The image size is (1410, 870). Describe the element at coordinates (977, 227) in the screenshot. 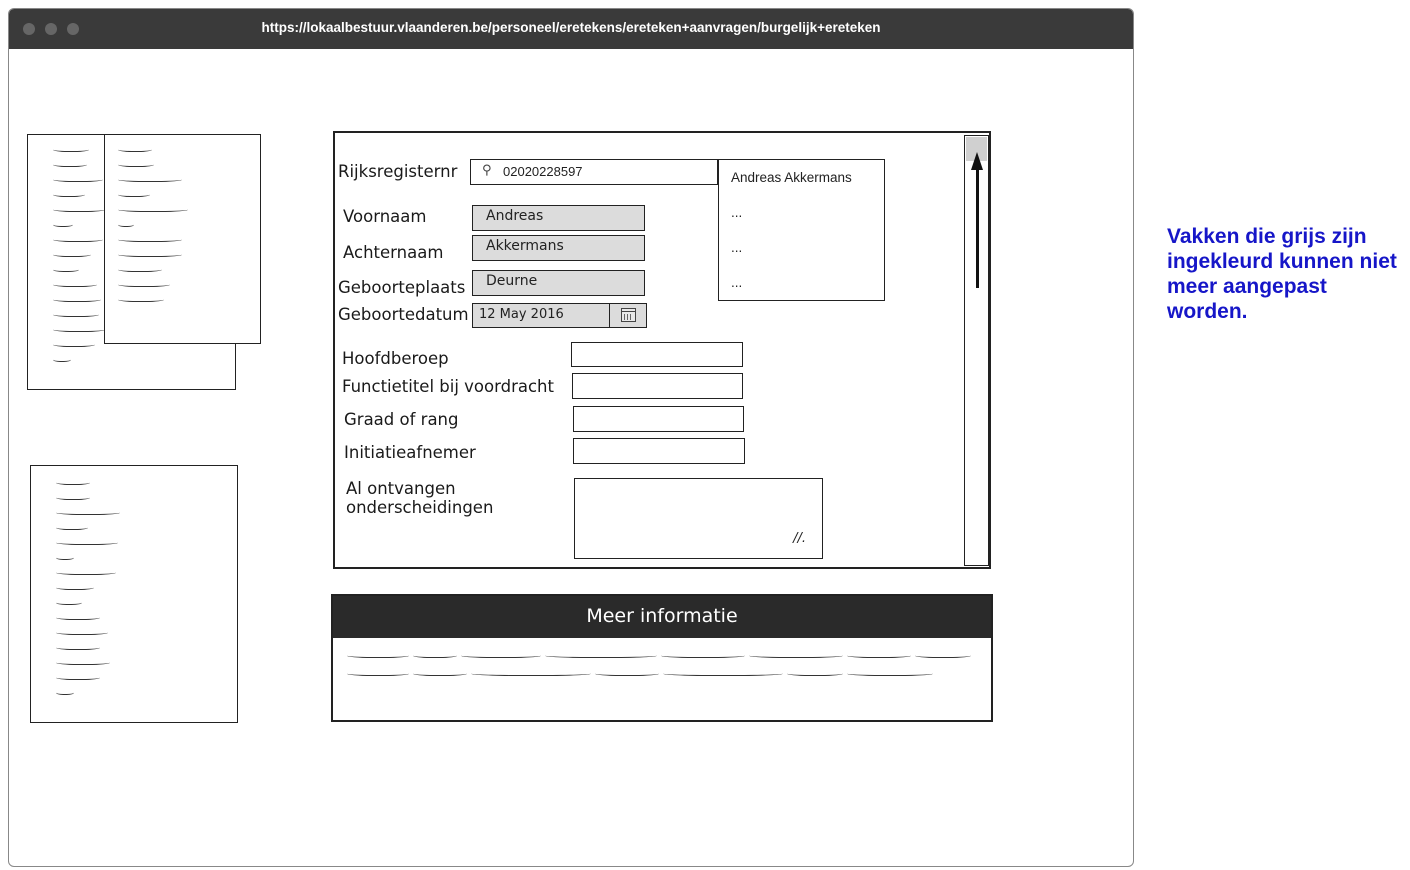

I see `arrow-up-icon-shaft` at that location.